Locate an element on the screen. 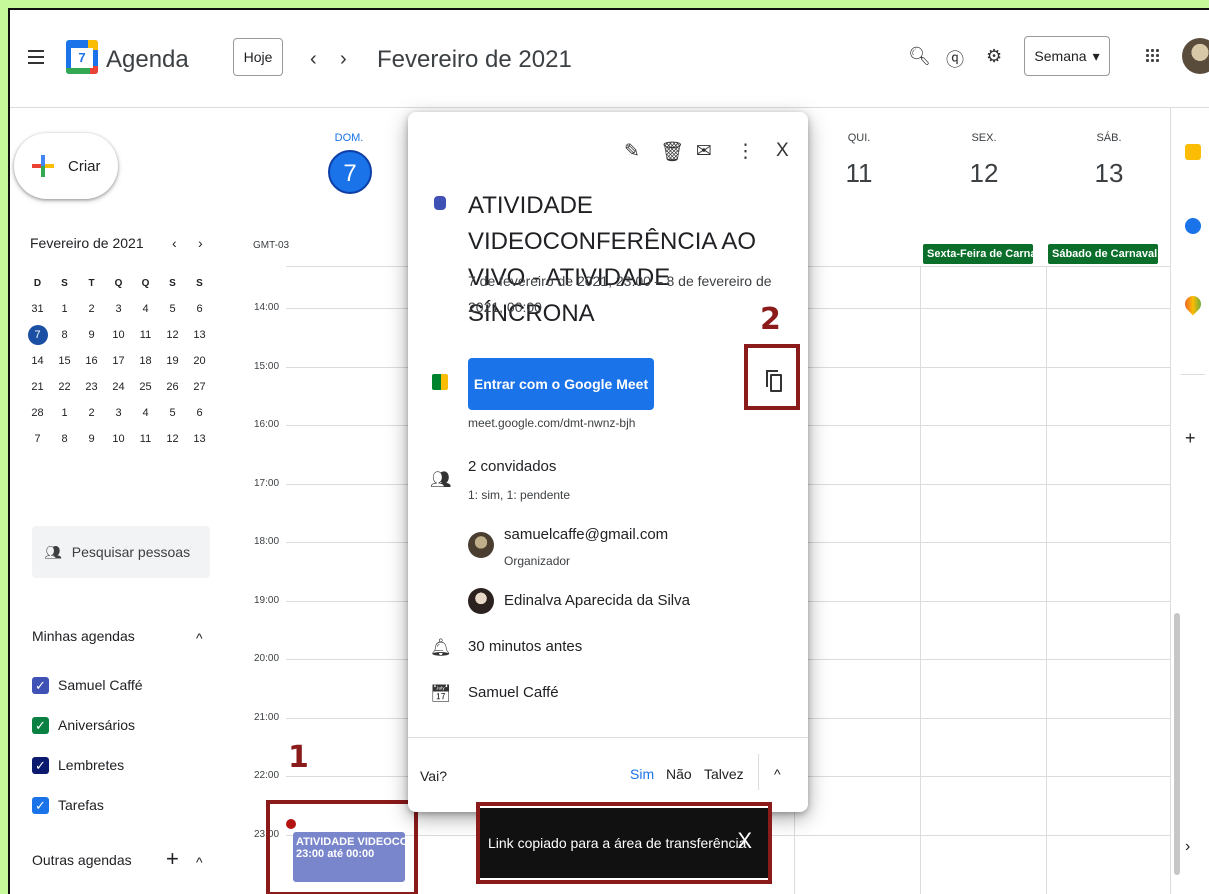 The image size is (1209, 894). mini-day: 27 is located at coordinates (199, 387).